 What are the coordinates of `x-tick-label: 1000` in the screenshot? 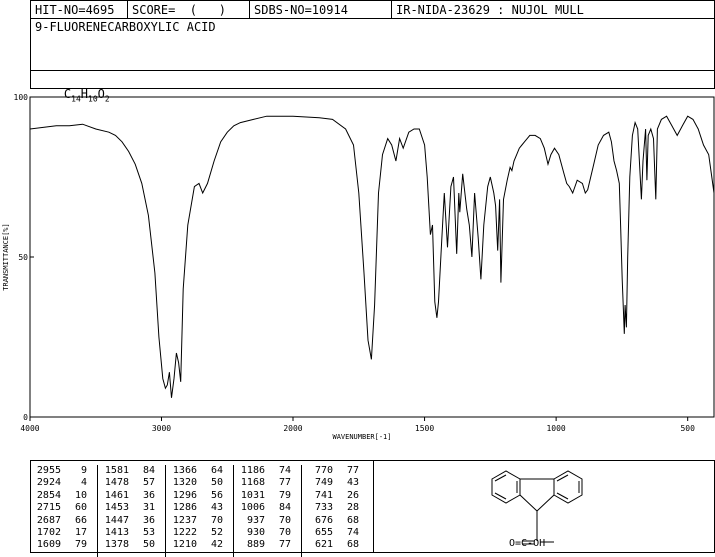 It's located at (555, 428).